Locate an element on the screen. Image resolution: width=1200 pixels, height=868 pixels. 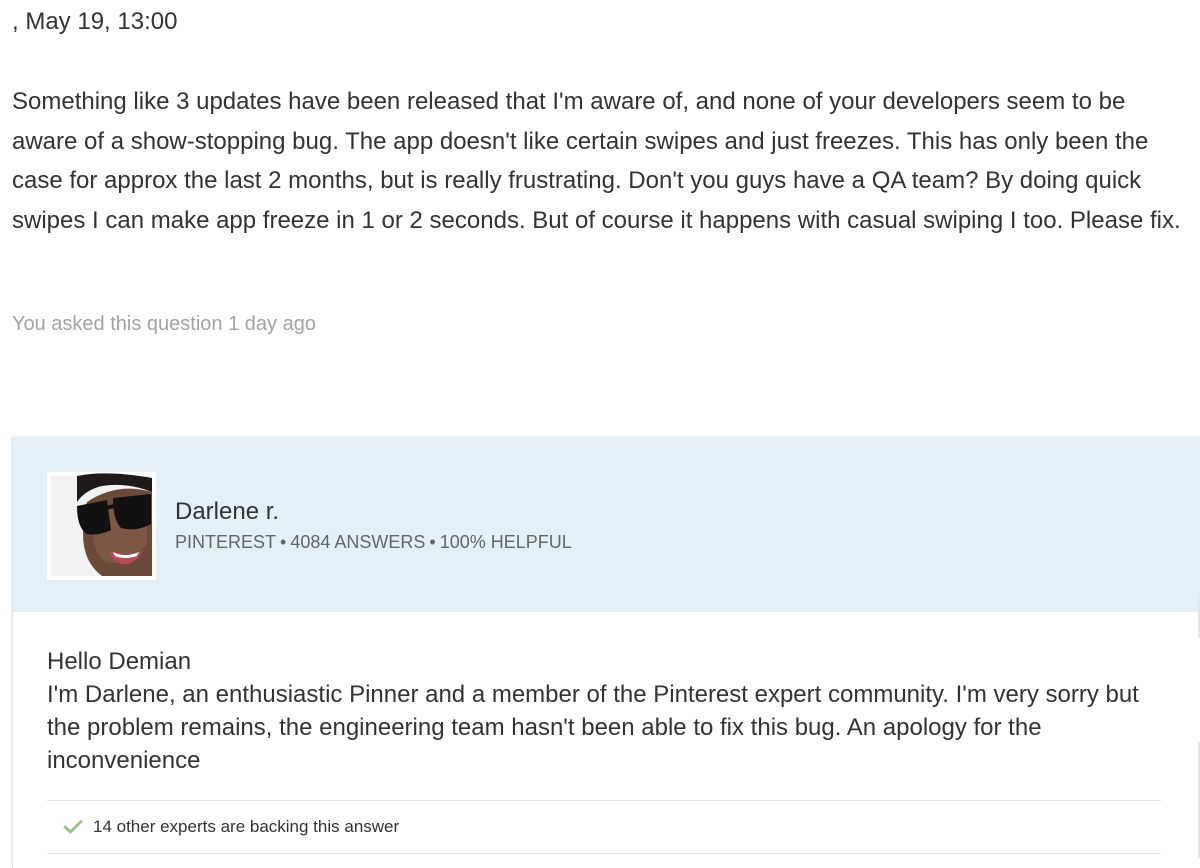
question-footer: You asked this question 1 day ago is located at coordinates (164, 324).